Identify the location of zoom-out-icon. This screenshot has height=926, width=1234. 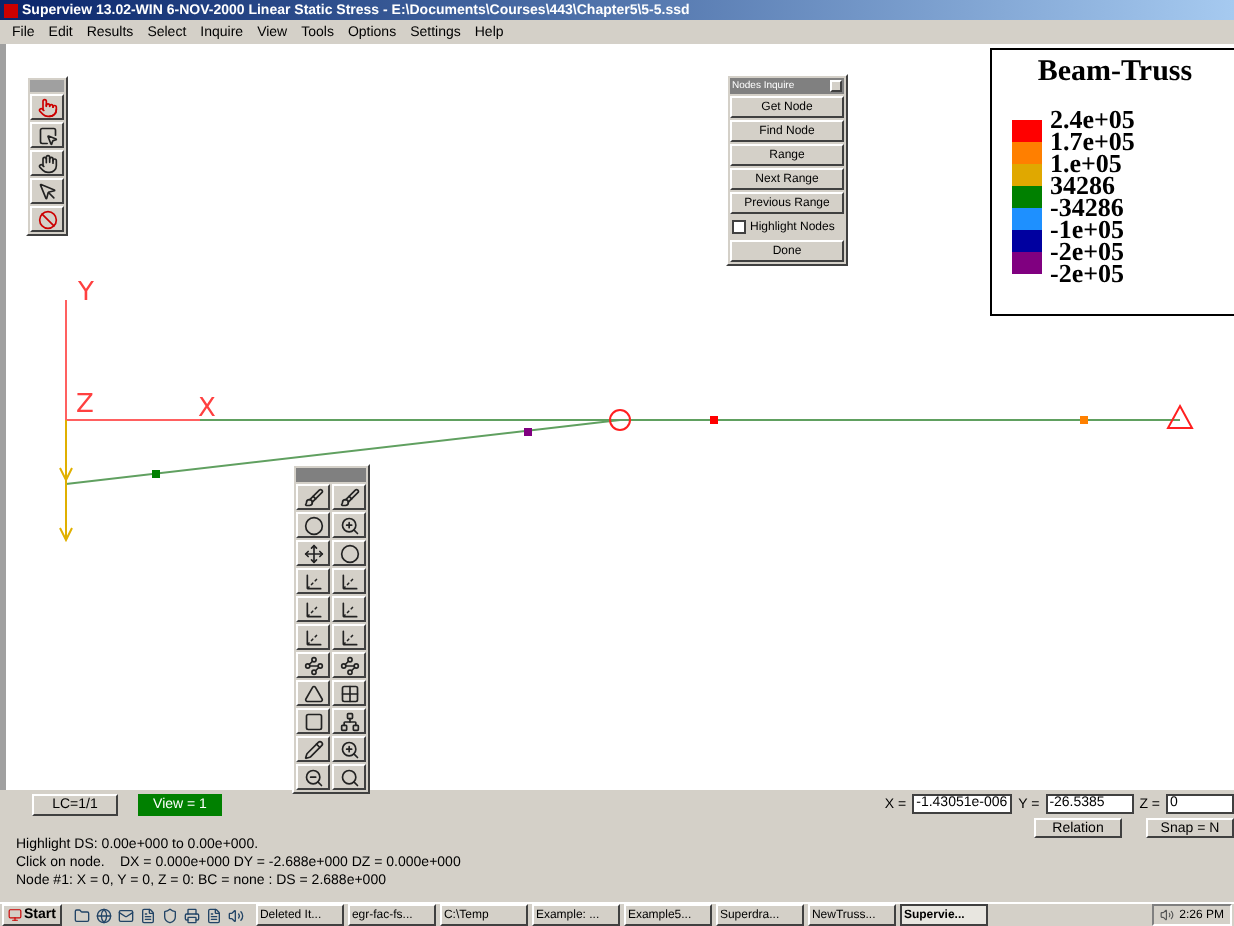
(313, 777).